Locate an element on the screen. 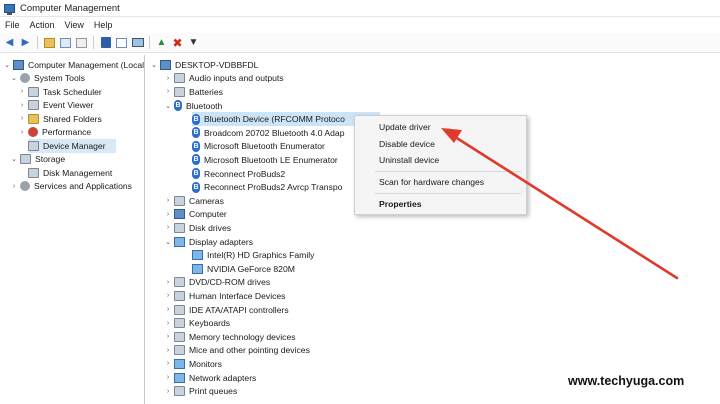 The height and width of the screenshot is (404, 720). menu-item-properties: Properties is located at coordinates (440, 204).